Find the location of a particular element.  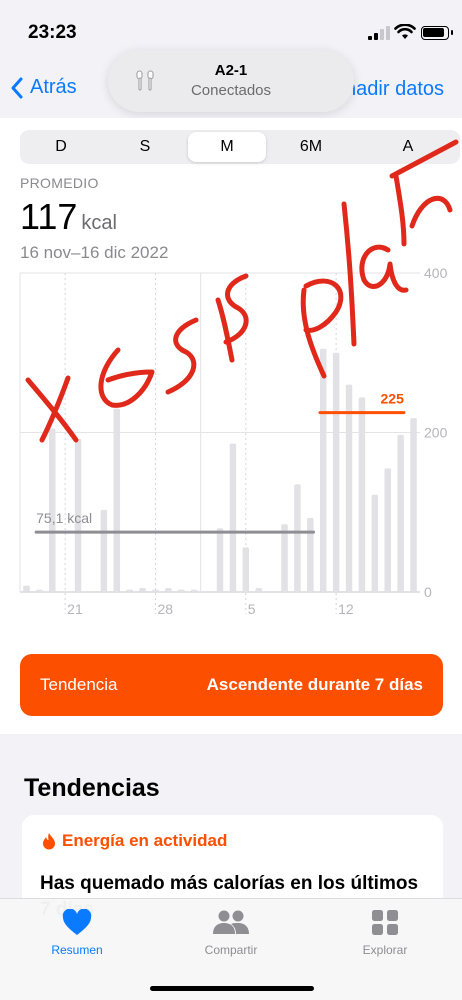

segment-week: S is located at coordinates (145, 147).